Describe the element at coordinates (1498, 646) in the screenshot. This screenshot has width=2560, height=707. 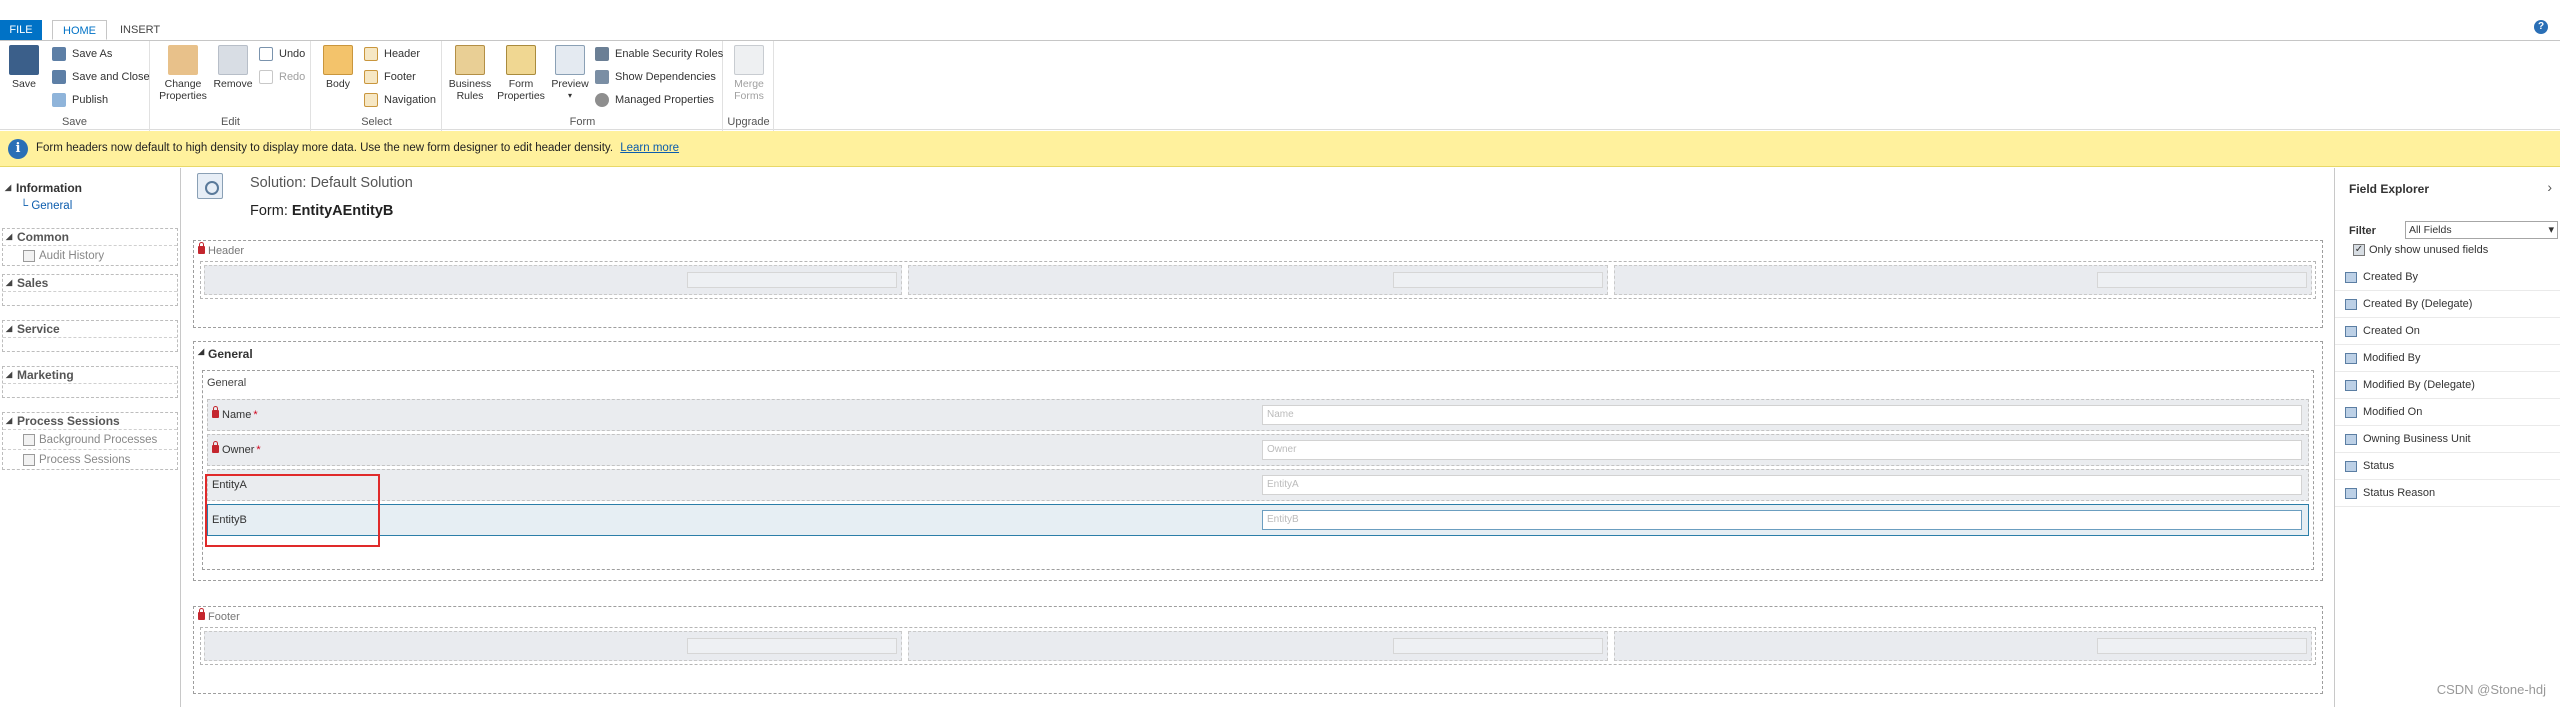
I see `footer-cell-field` at that location.